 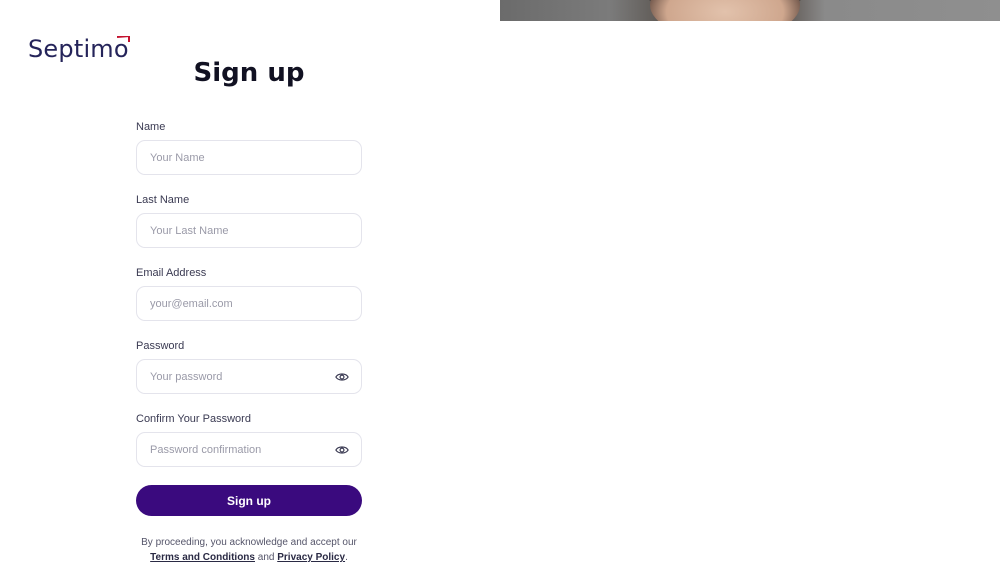 I want to click on name-field-group: Name, so click(x=249, y=154).